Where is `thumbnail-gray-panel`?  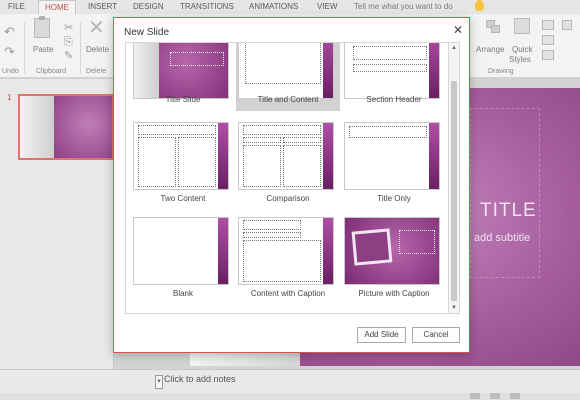 thumbnail-gray-panel is located at coordinates (37, 127).